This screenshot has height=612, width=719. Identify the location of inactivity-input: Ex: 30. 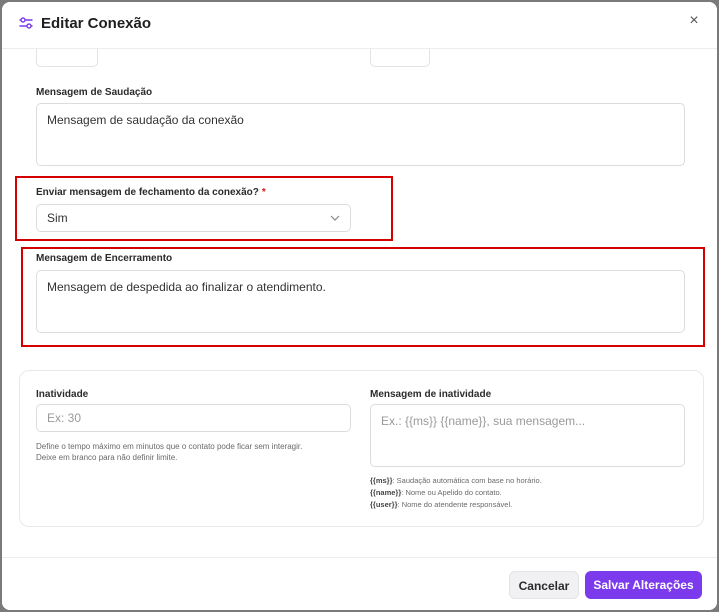
(193, 418).